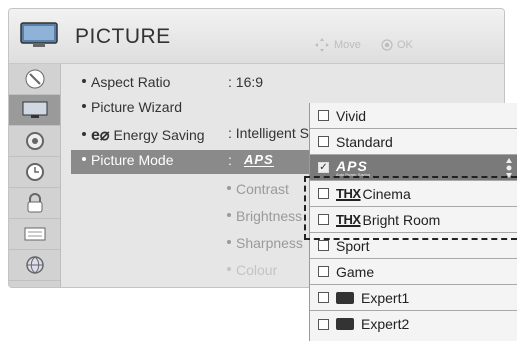 This screenshot has height=341, width=517. I want to click on sidebar-item-network, so click(34, 265).